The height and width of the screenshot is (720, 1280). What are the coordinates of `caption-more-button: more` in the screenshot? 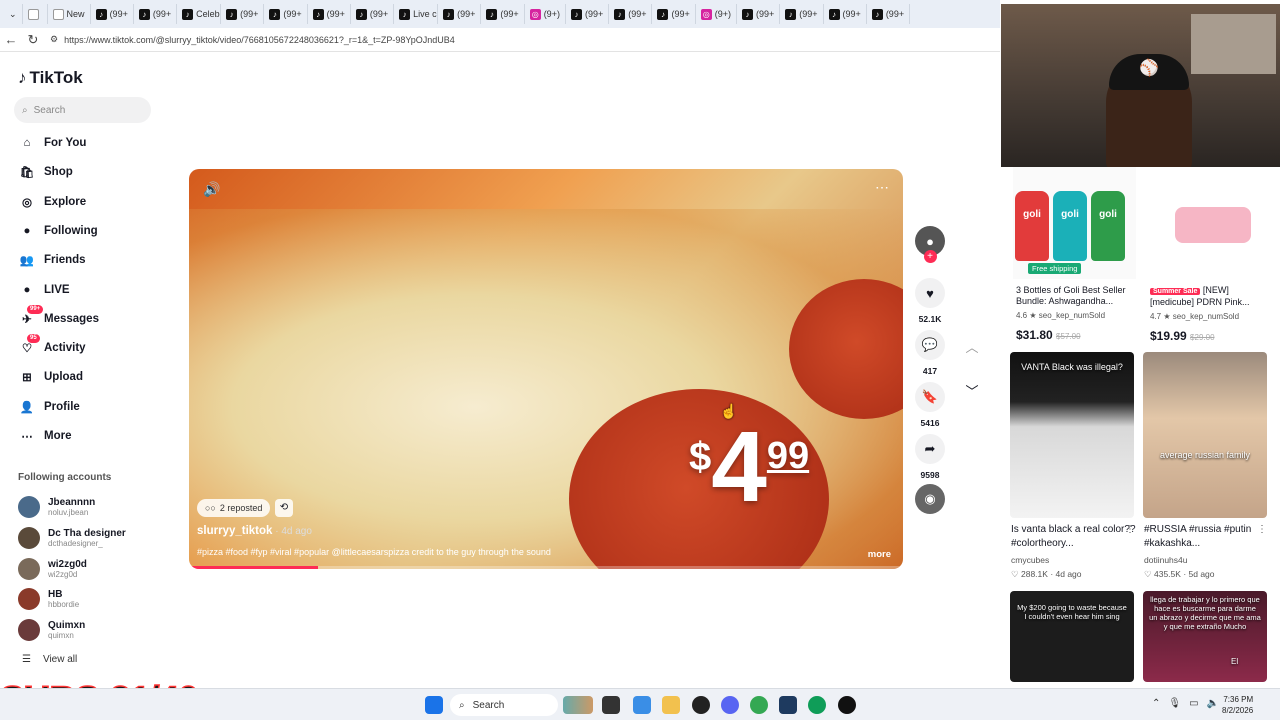 It's located at (879, 554).